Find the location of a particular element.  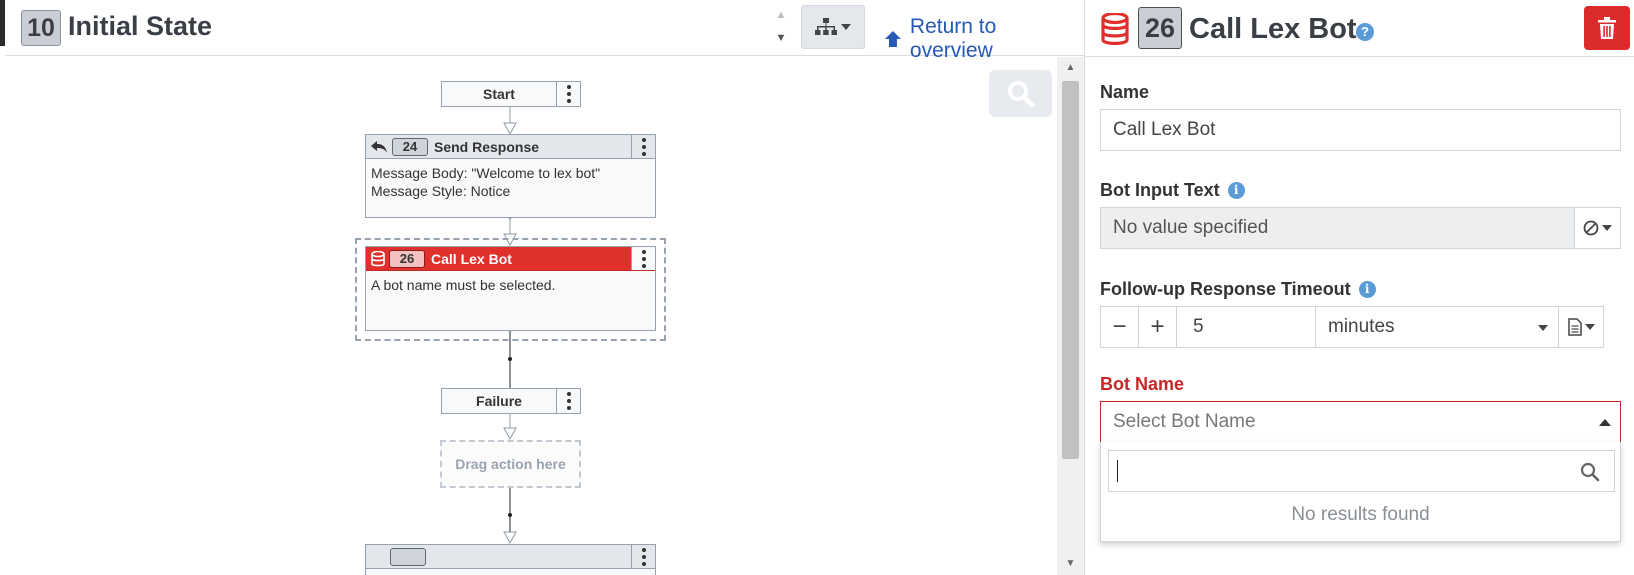

call-lex-bot-error-message: A bot name must be selected. is located at coordinates (463, 285).